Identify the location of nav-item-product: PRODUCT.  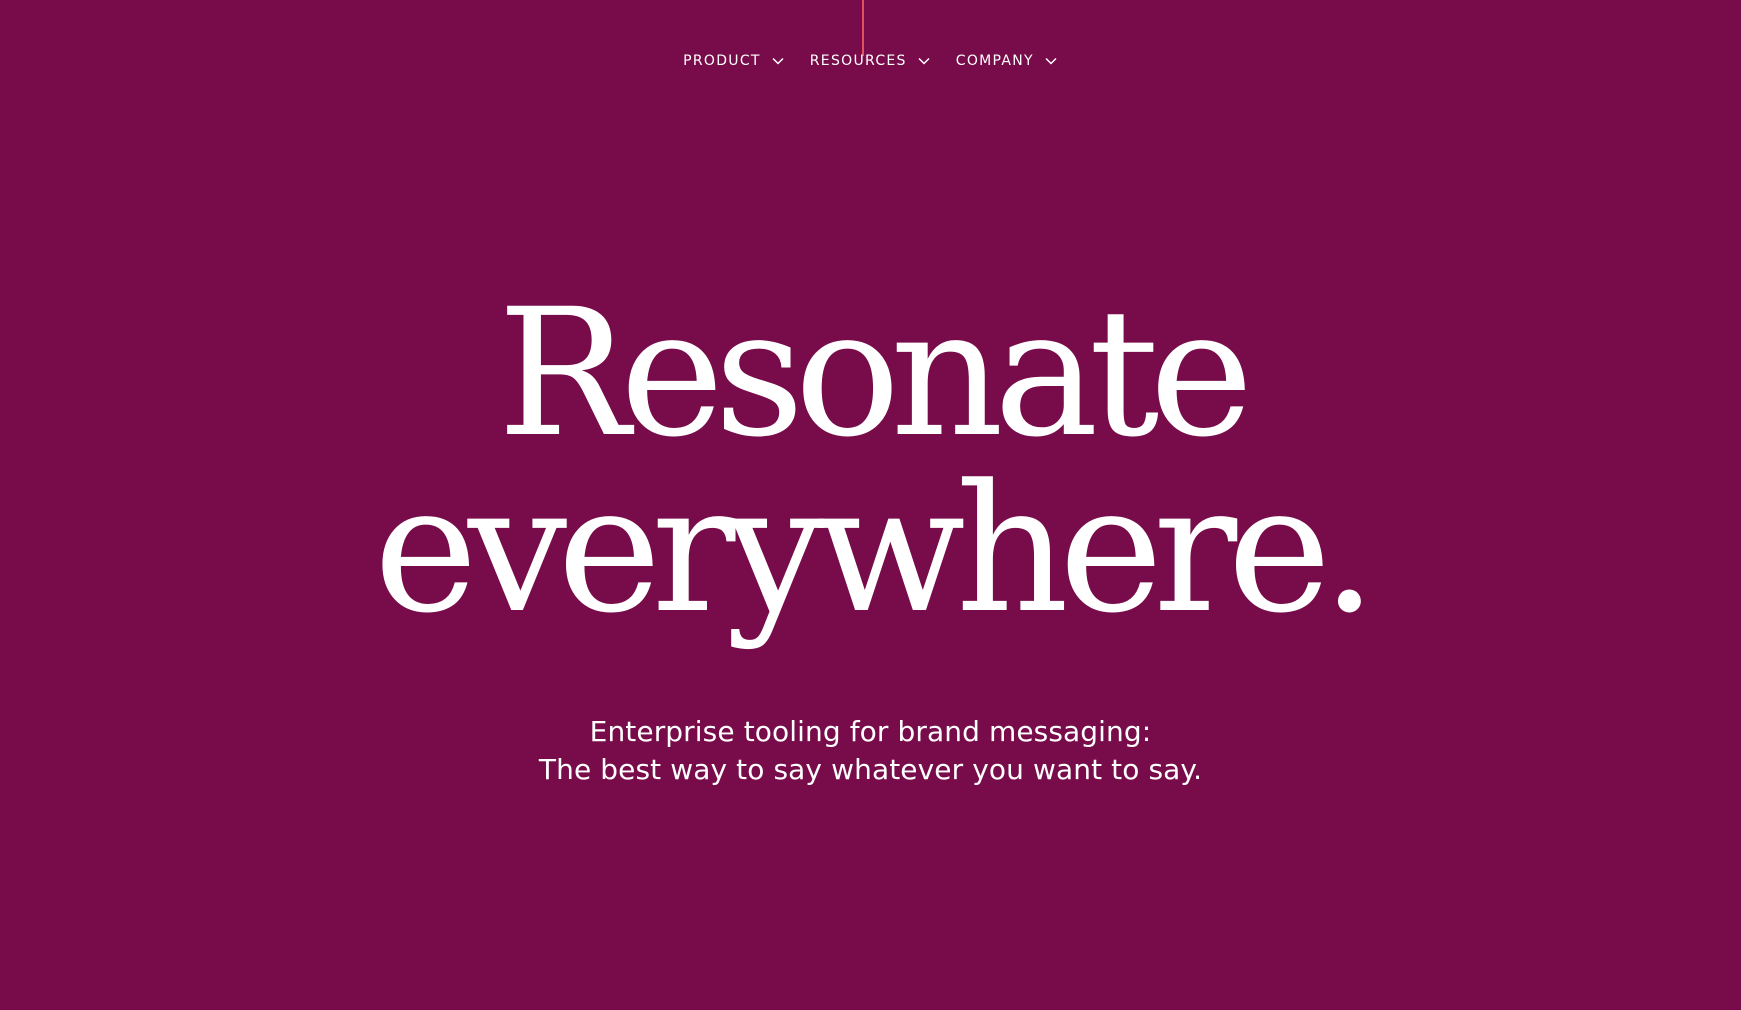
(734, 61).